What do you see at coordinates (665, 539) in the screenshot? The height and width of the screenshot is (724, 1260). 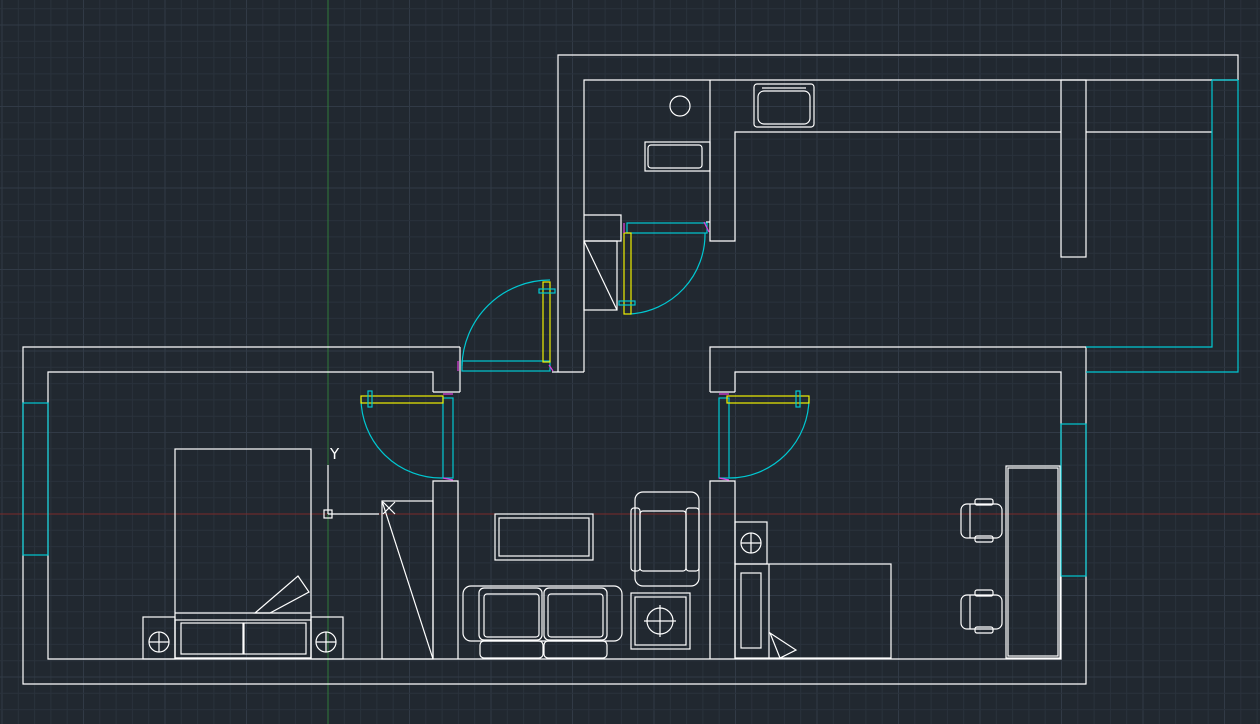 I see `armchair-icon` at bounding box center [665, 539].